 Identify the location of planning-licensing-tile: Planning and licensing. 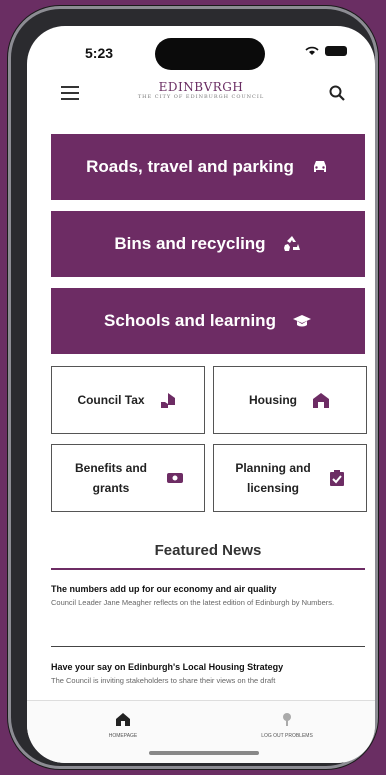
(290, 478).